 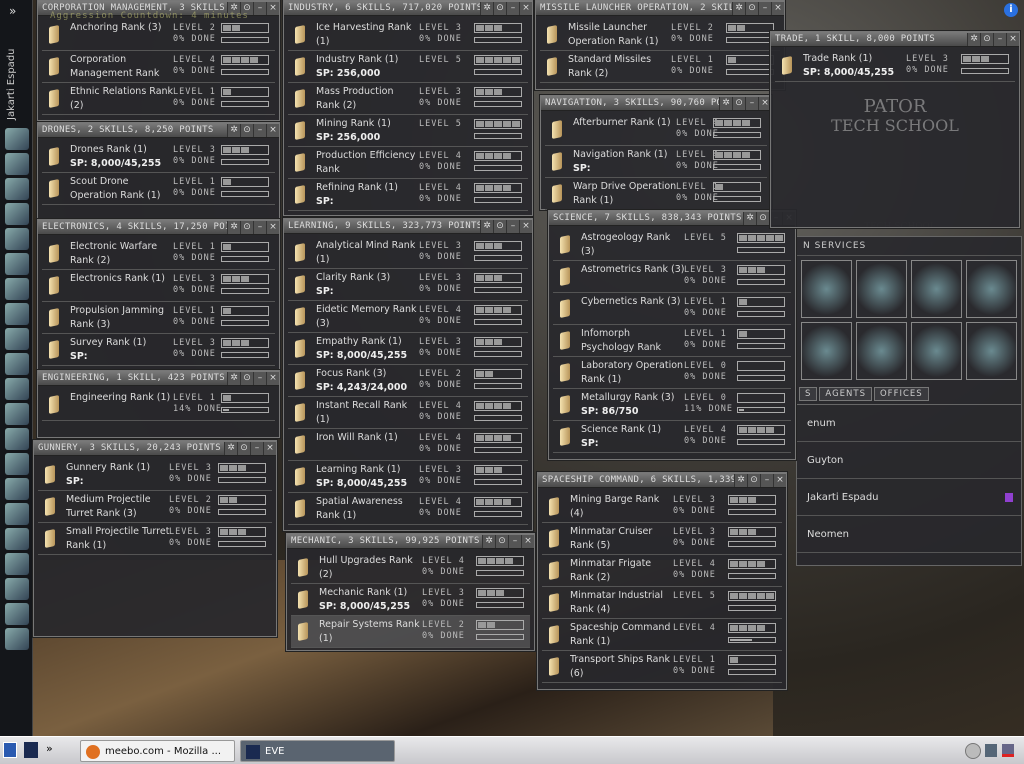 I want to click on browser-icon, so click(x=17, y=489).